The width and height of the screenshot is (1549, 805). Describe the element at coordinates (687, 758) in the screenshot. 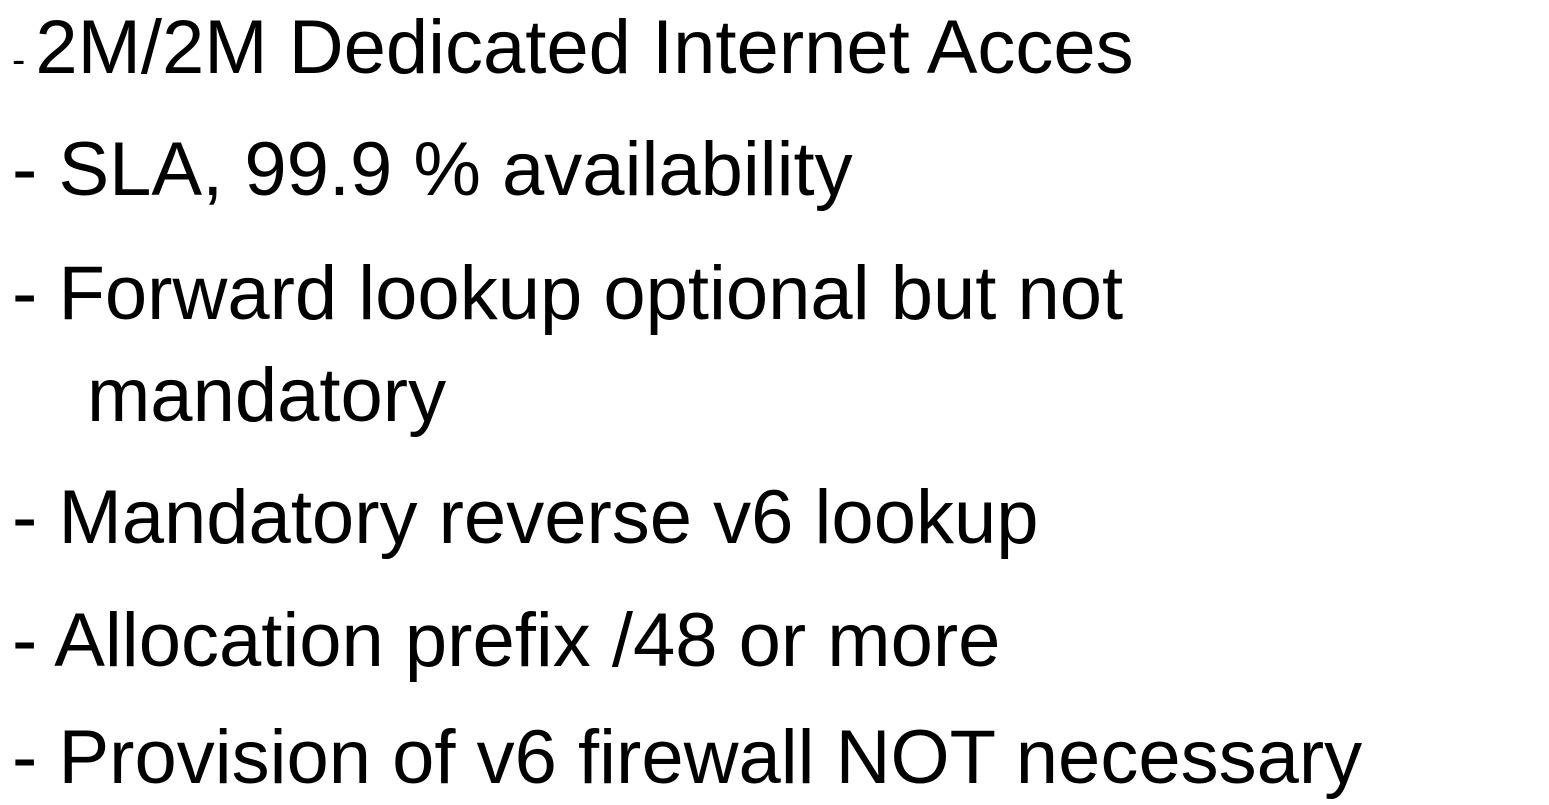

I see `bullet-6: - Provision of v6 firewall NOT necessary` at that location.